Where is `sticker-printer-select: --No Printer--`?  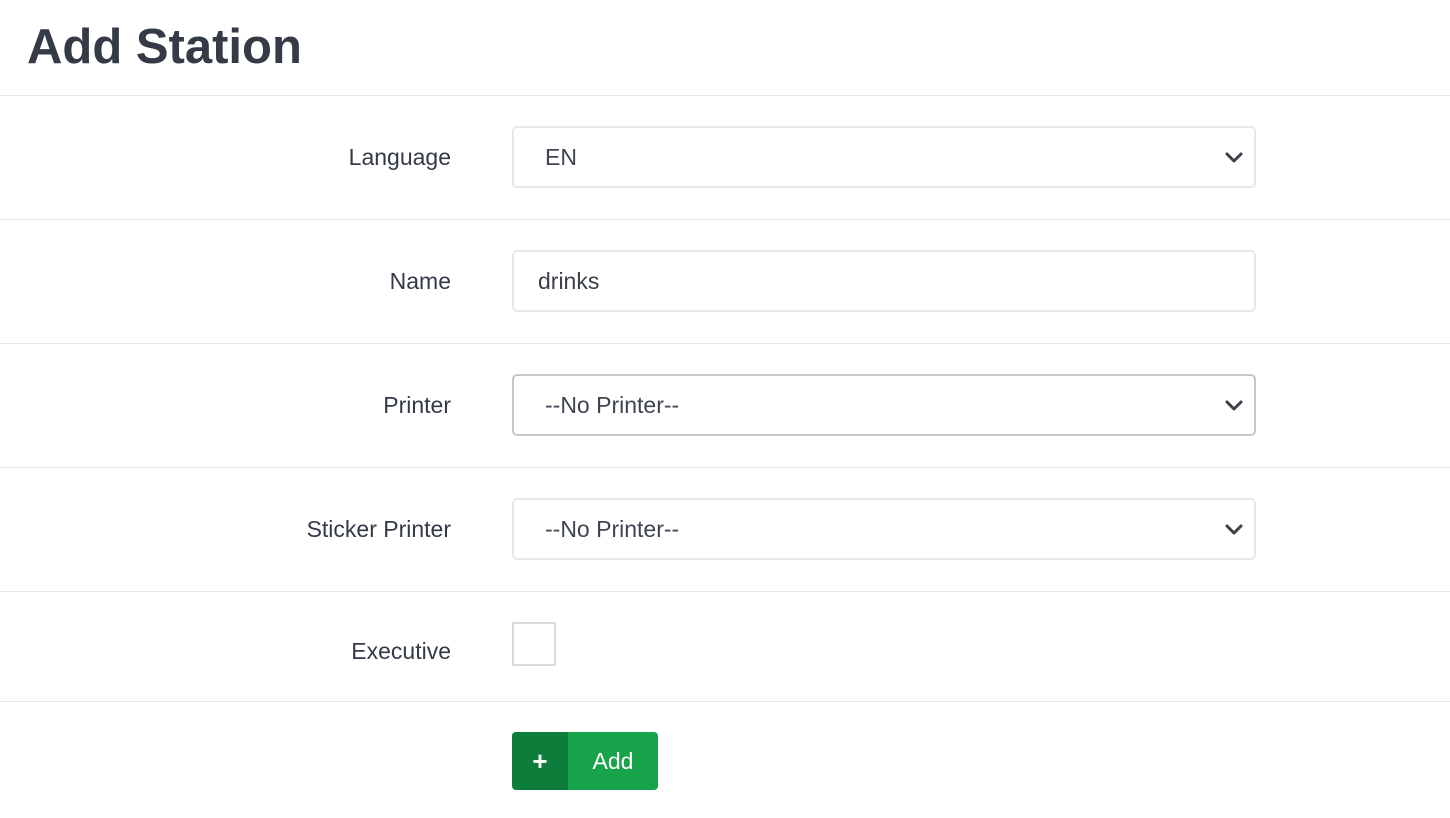 sticker-printer-select: --No Printer-- is located at coordinates (884, 529).